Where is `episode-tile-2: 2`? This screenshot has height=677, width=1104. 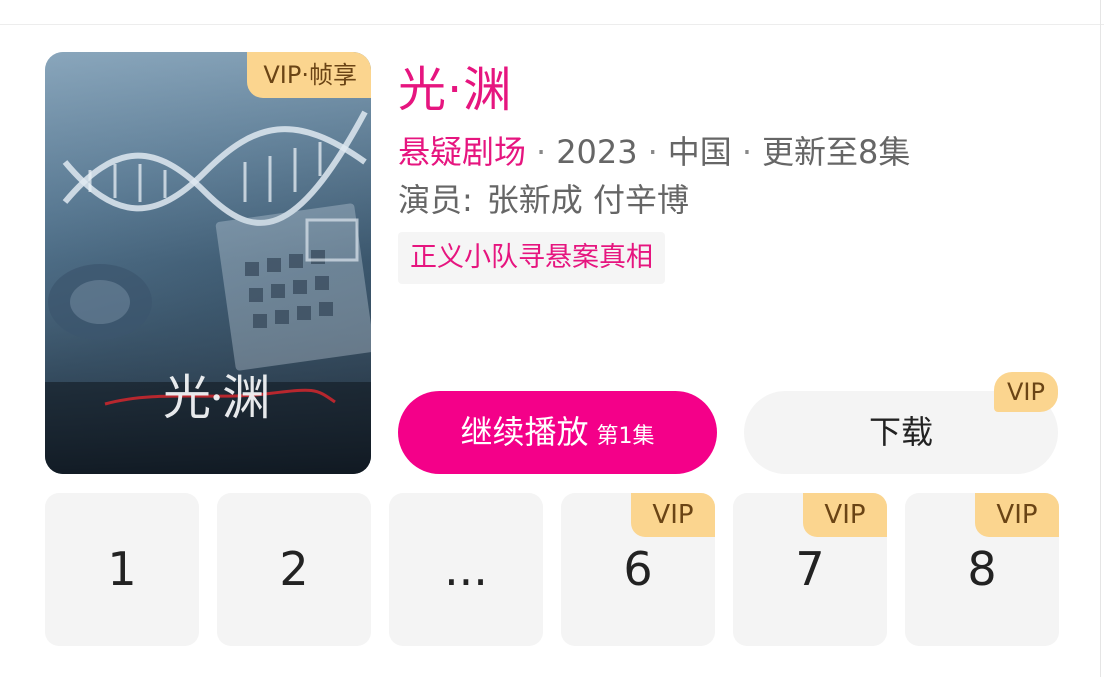 episode-tile-2: 2 is located at coordinates (294, 569).